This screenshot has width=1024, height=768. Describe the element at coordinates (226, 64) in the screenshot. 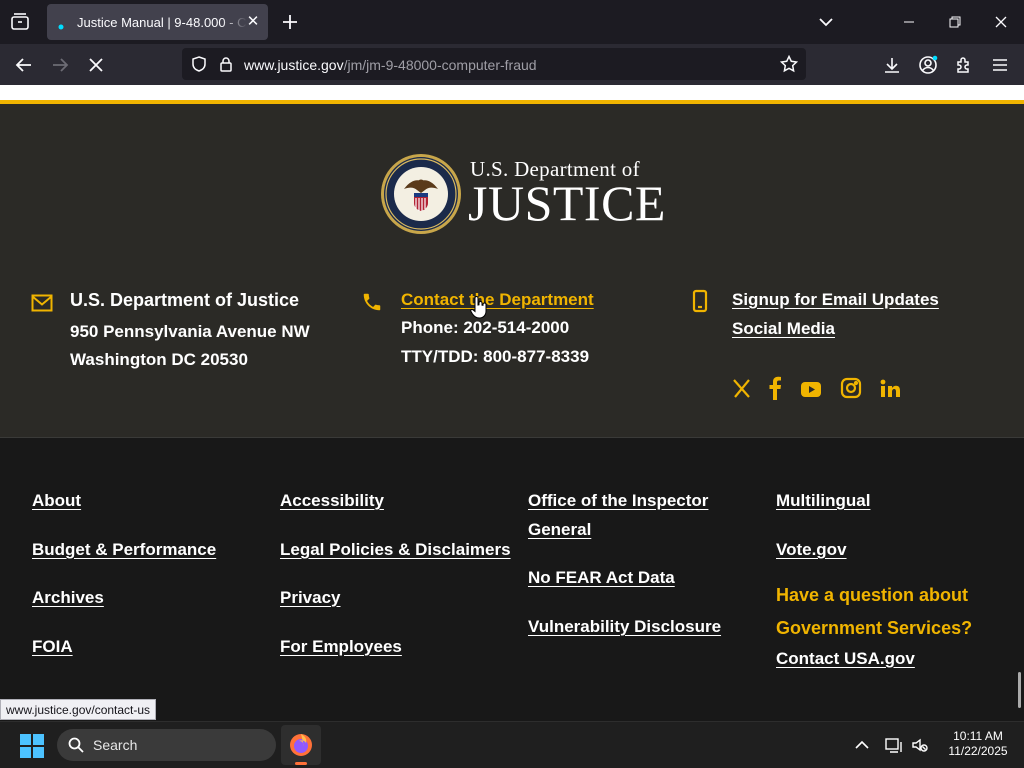

I see `lock-icon` at that location.